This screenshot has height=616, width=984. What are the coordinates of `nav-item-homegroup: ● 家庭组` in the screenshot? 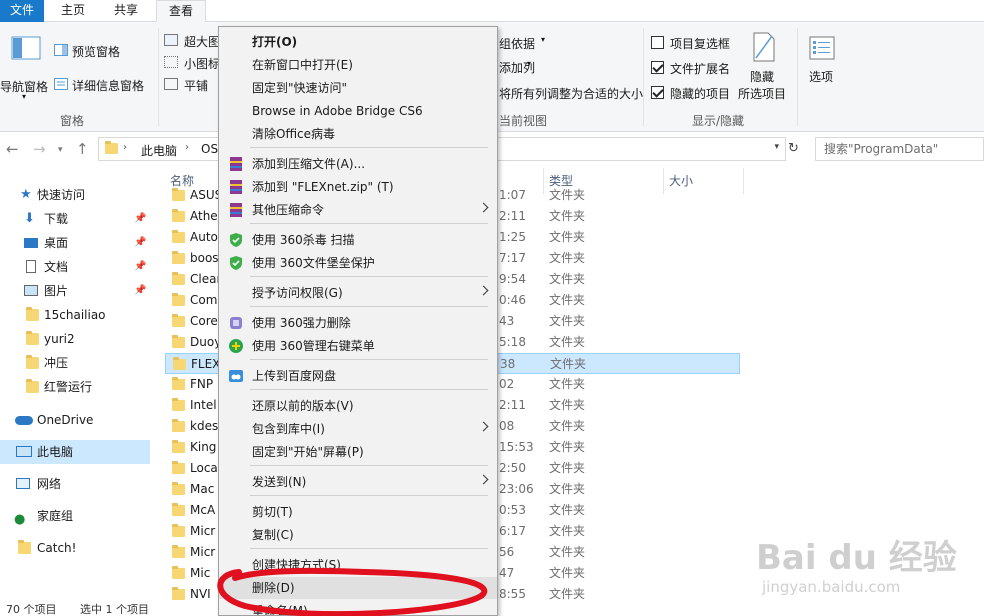 It's located at (75, 516).